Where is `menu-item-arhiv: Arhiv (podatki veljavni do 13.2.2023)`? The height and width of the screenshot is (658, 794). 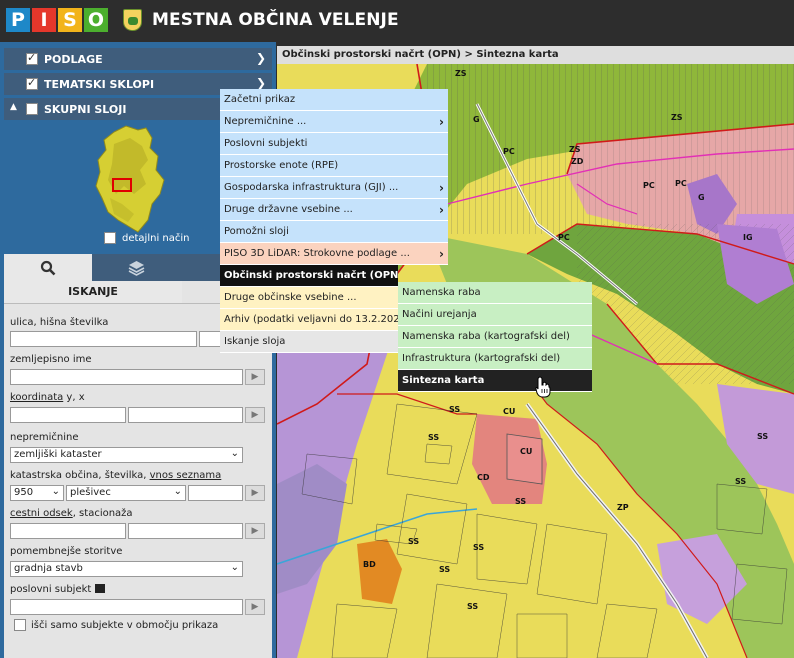
menu-item-arhiv: Arhiv (podatki veljavni do 13.2.2023) is located at coordinates (309, 320).